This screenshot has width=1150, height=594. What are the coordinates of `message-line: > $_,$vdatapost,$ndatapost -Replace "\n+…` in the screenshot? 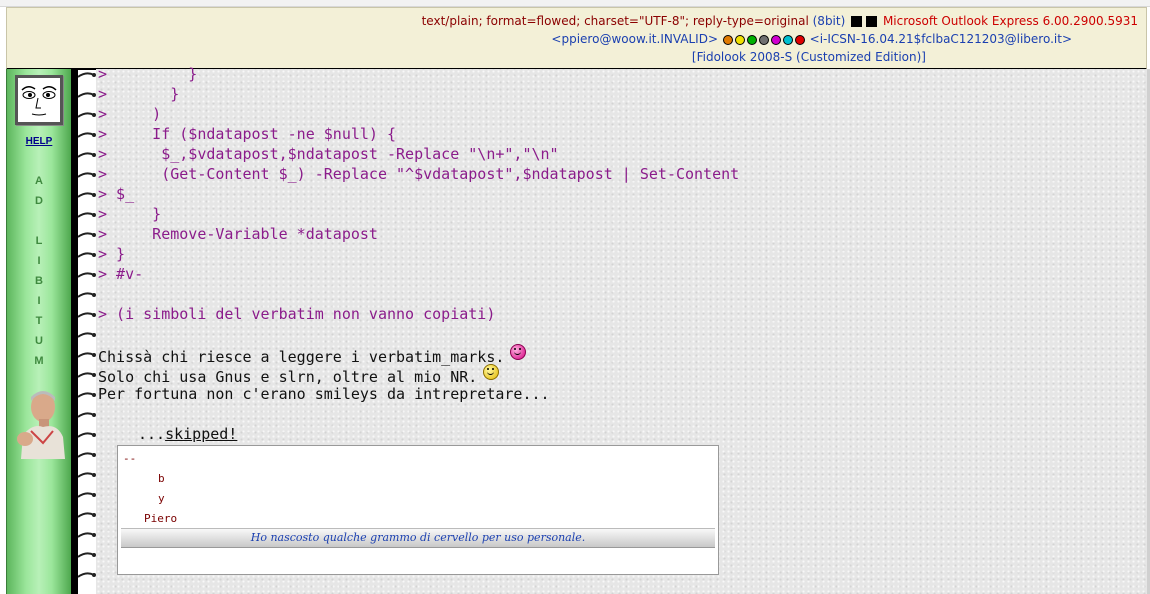 It's located at (328, 154).